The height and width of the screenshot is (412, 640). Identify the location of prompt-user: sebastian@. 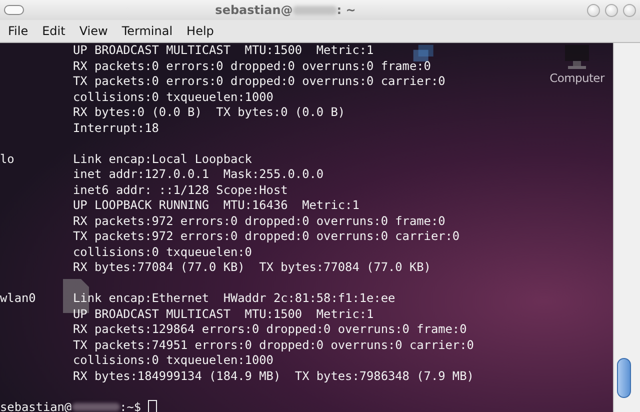
(36, 406).